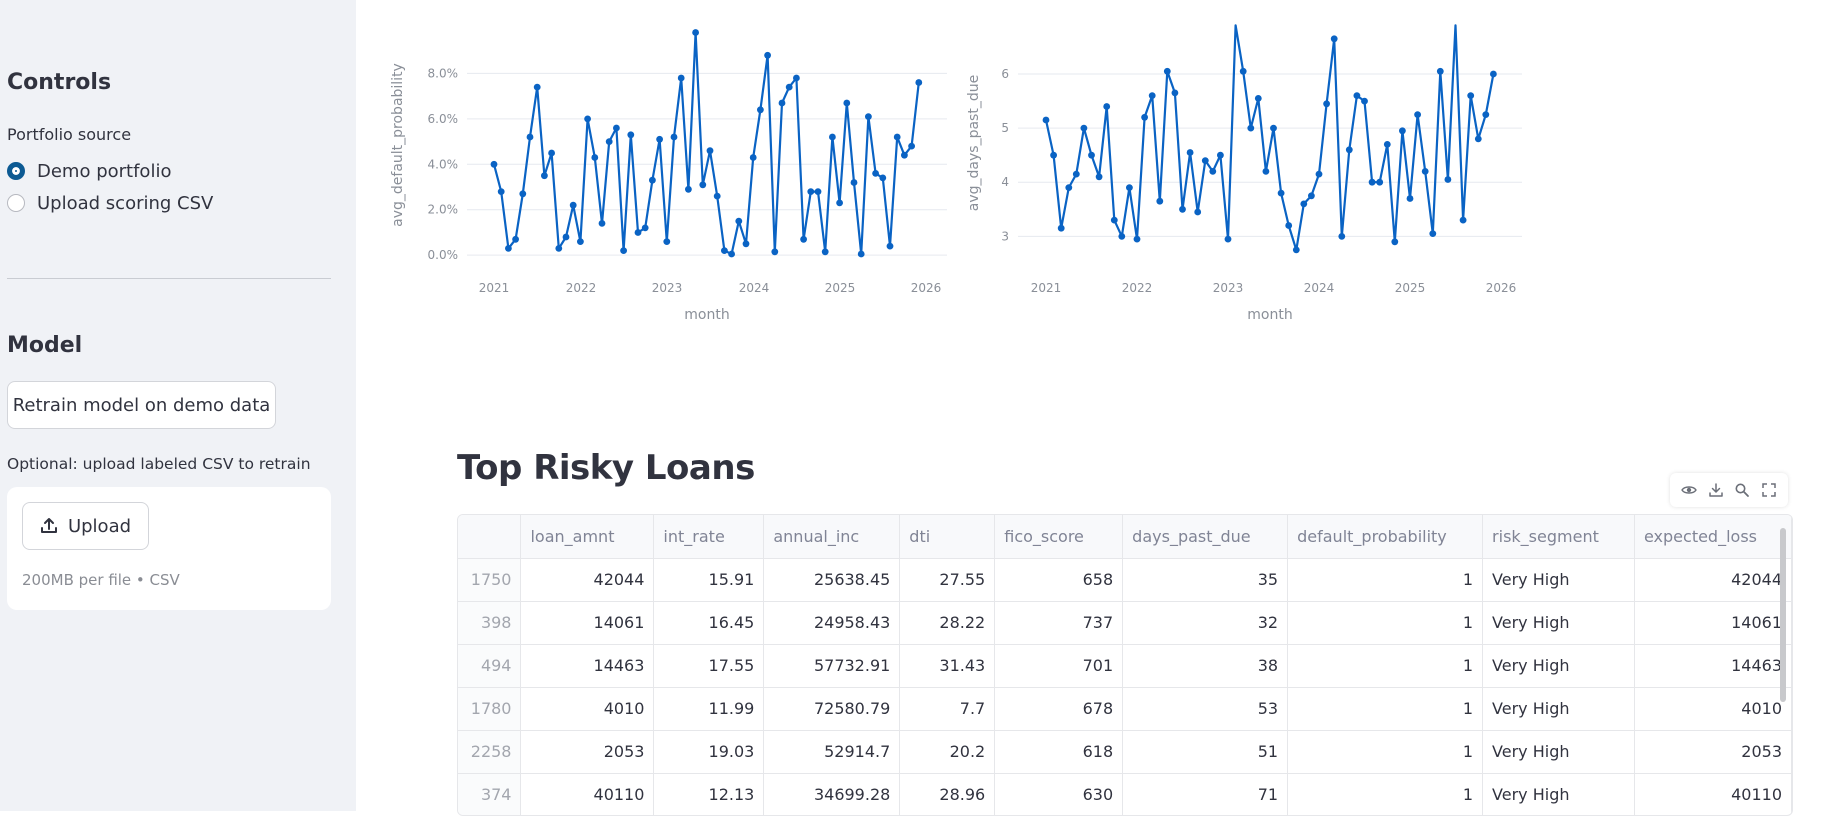  What do you see at coordinates (832, 794) in the screenshot?
I see `table-cell: 34699.28` at bounding box center [832, 794].